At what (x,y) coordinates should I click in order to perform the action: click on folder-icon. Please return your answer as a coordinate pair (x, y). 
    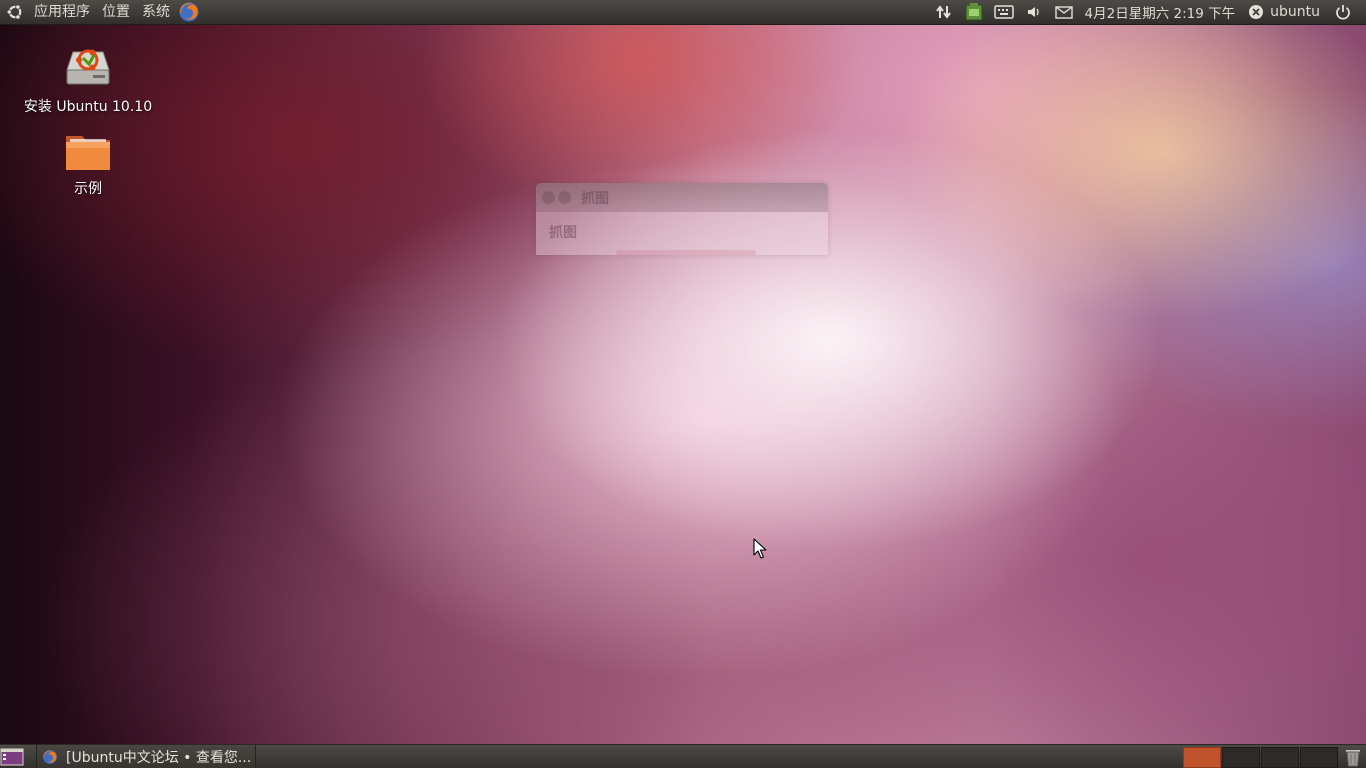
    Looking at the image, I should click on (88, 153).